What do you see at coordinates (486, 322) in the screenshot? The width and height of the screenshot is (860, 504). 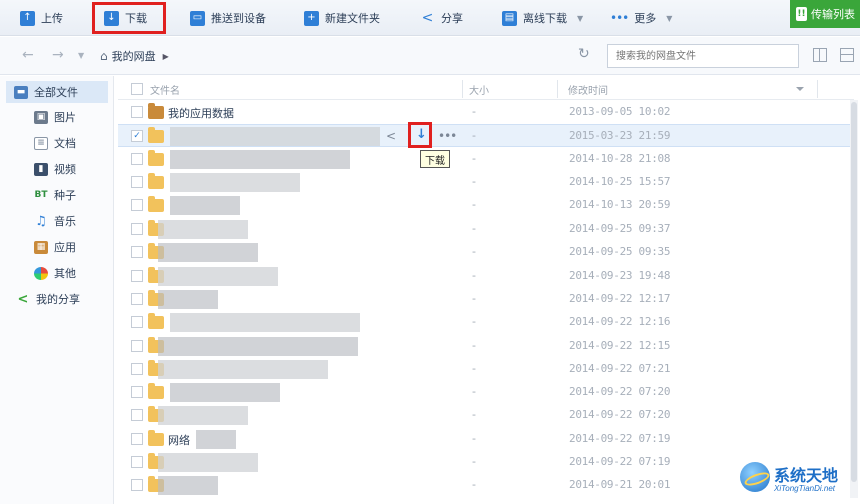 I see `table-row: - 2014-09-22 12:16` at bounding box center [486, 322].